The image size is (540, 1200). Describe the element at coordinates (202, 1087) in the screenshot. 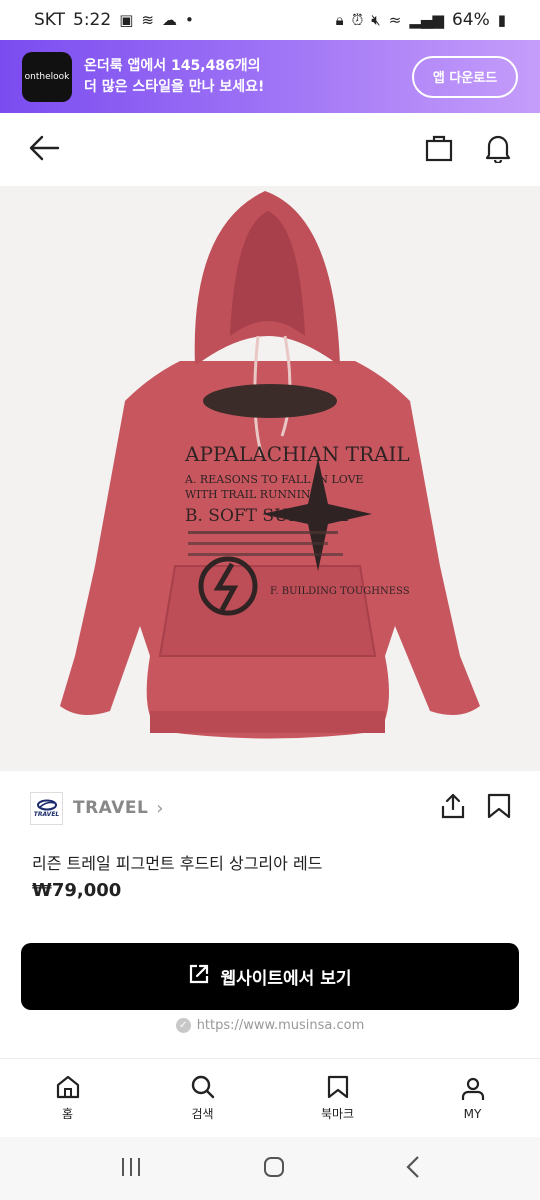

I see `search-icon` at that location.